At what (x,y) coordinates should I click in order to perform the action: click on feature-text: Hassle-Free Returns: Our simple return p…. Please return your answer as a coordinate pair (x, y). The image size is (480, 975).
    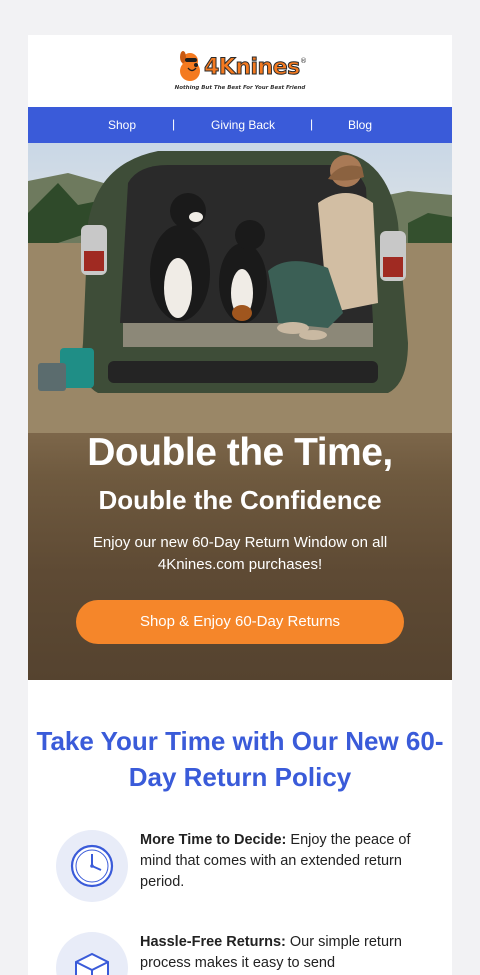
    Looking at the image, I should click on (290, 953).